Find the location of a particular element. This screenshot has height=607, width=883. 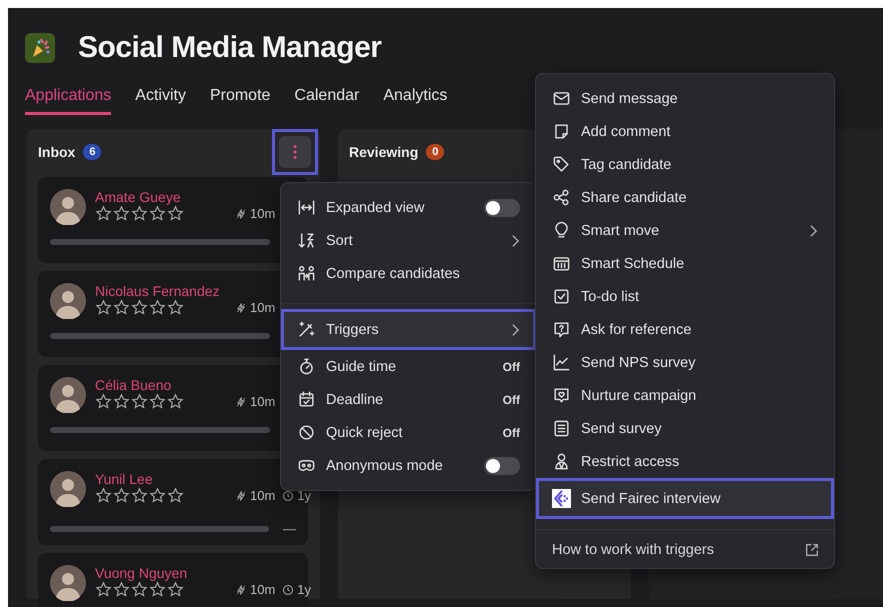

chevron-logo-icon is located at coordinates (561, 498).